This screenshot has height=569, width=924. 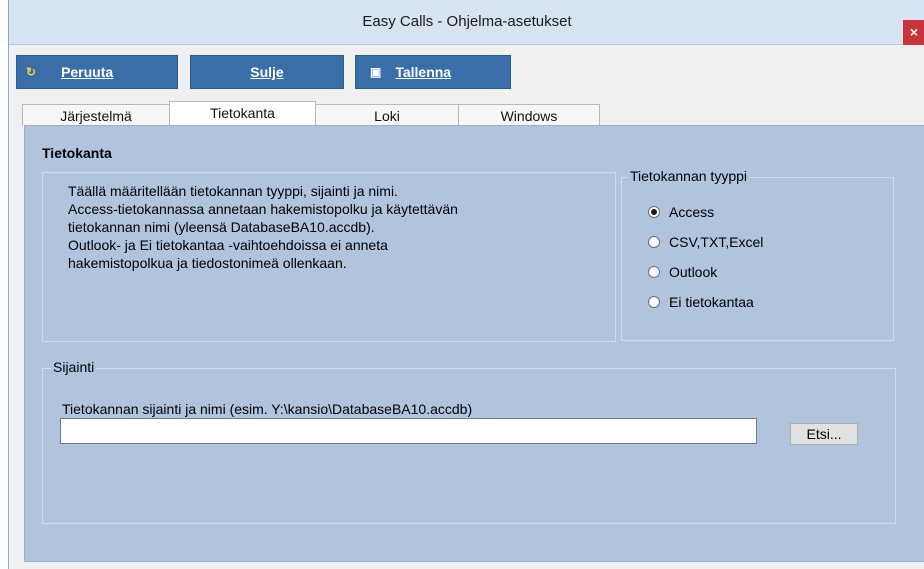 I want to click on save-button-label: Tallenna, so click(x=423, y=72).